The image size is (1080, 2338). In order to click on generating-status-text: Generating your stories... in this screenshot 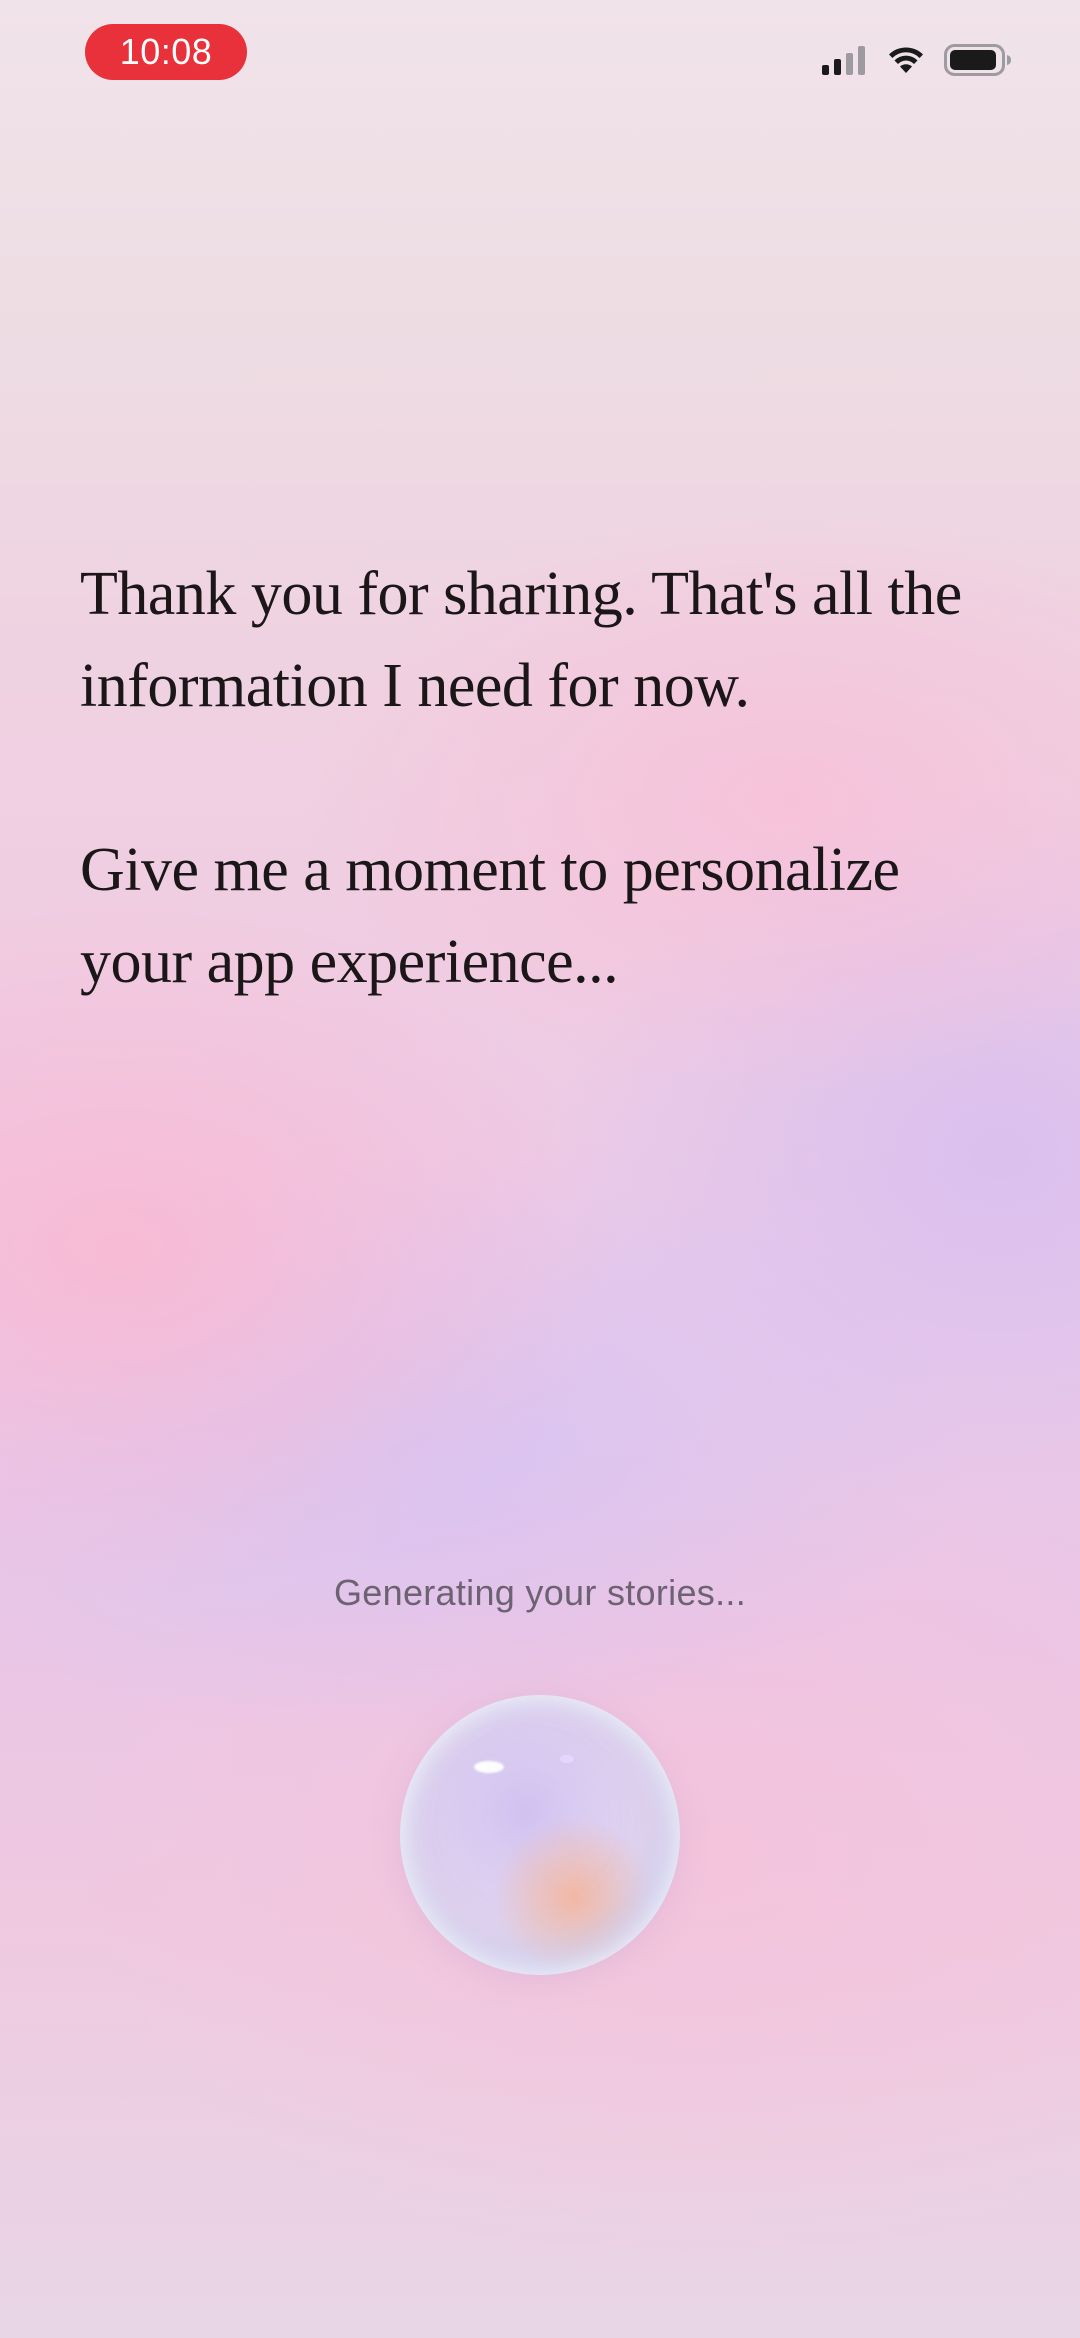, I will do `click(540, 1592)`.